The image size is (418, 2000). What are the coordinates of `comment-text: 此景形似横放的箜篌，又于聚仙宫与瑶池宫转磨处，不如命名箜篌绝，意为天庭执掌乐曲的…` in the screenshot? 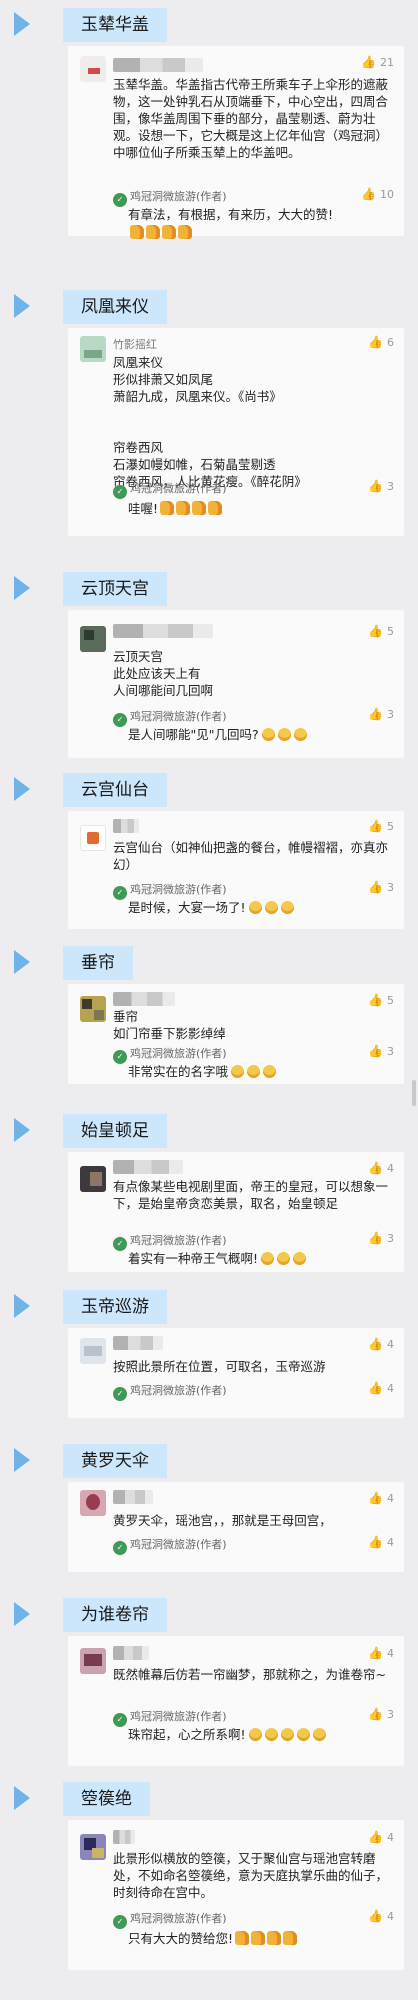 It's located at (251, 1875).